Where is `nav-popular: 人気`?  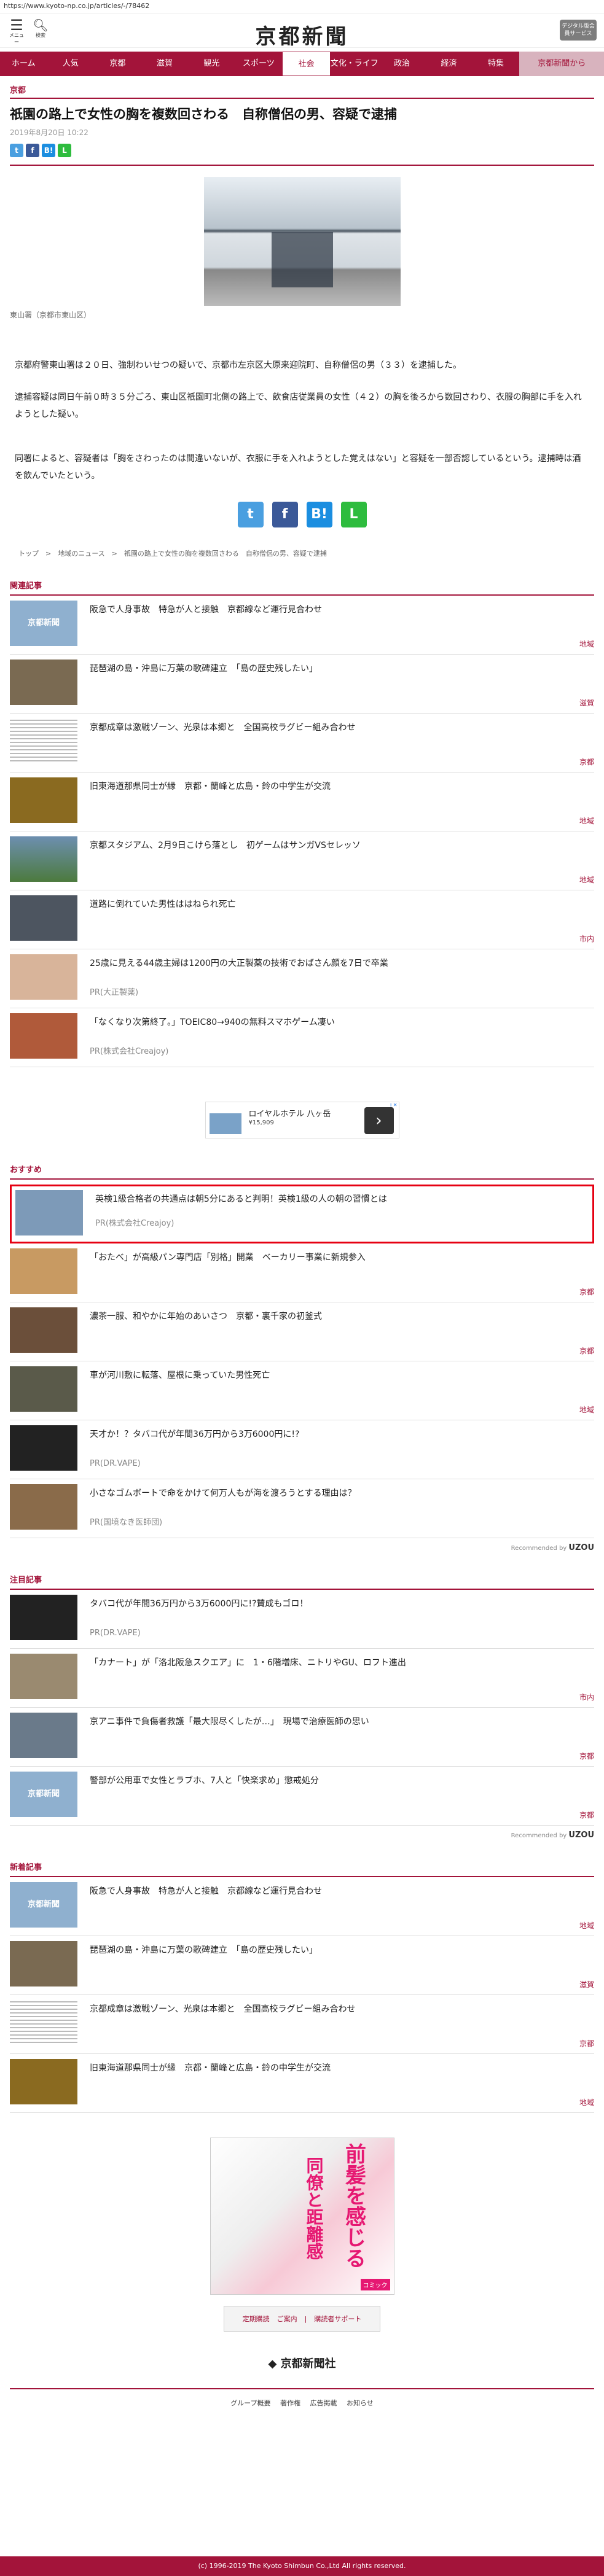
nav-popular: 人気 is located at coordinates (71, 64).